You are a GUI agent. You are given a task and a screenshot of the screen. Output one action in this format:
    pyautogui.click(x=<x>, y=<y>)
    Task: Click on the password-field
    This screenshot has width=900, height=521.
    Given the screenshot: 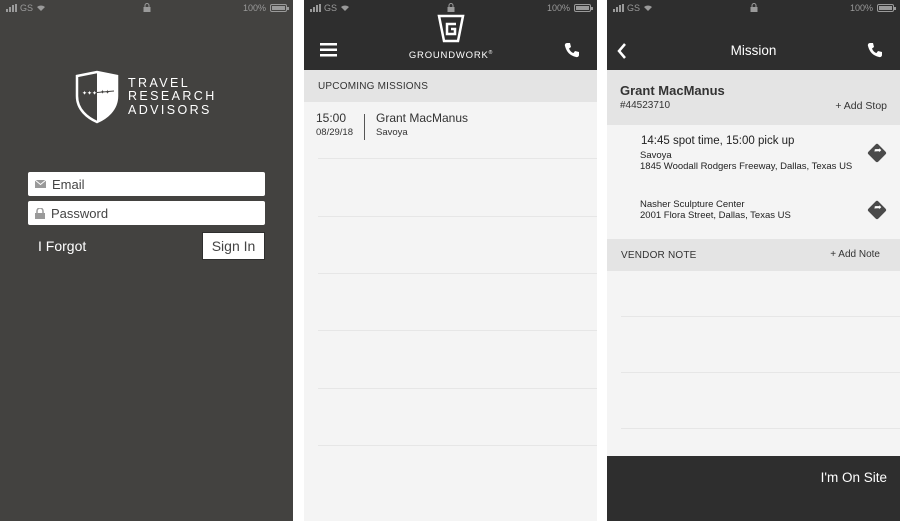 What is the action you would take?
    pyautogui.click(x=146, y=213)
    